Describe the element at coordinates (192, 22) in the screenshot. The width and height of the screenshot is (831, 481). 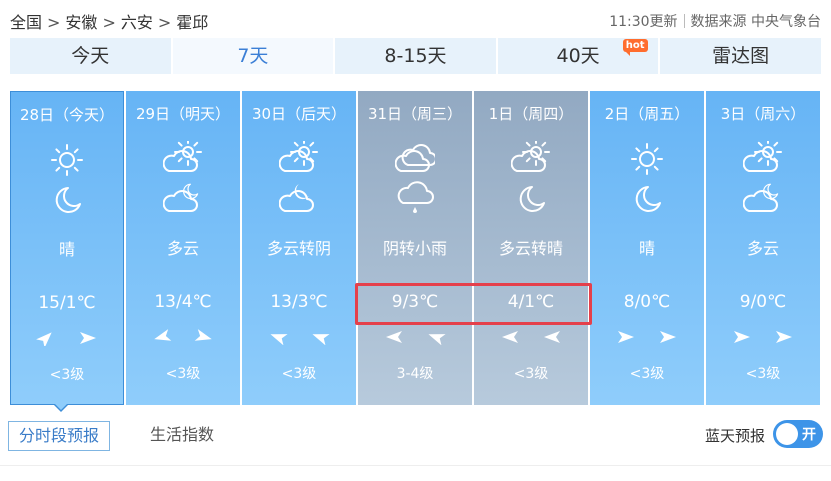
I see `breadcrumb-item-county: 霍邱` at that location.